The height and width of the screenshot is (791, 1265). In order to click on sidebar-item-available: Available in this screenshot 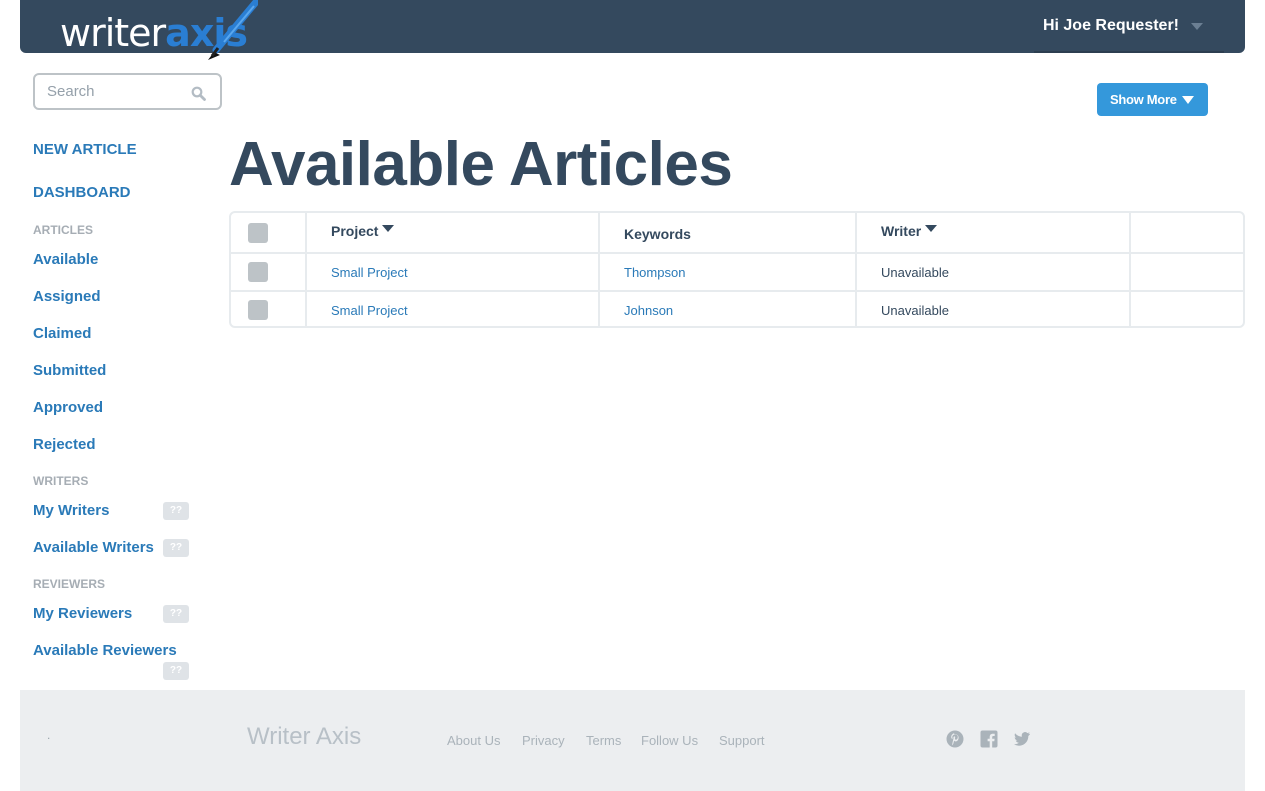, I will do `click(65, 259)`.